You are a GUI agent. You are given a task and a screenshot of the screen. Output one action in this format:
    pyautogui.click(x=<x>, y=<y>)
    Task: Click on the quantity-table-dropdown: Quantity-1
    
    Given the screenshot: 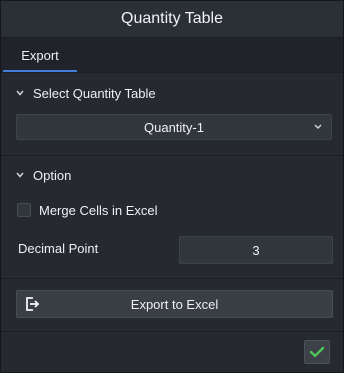 What is the action you would take?
    pyautogui.click(x=174, y=127)
    